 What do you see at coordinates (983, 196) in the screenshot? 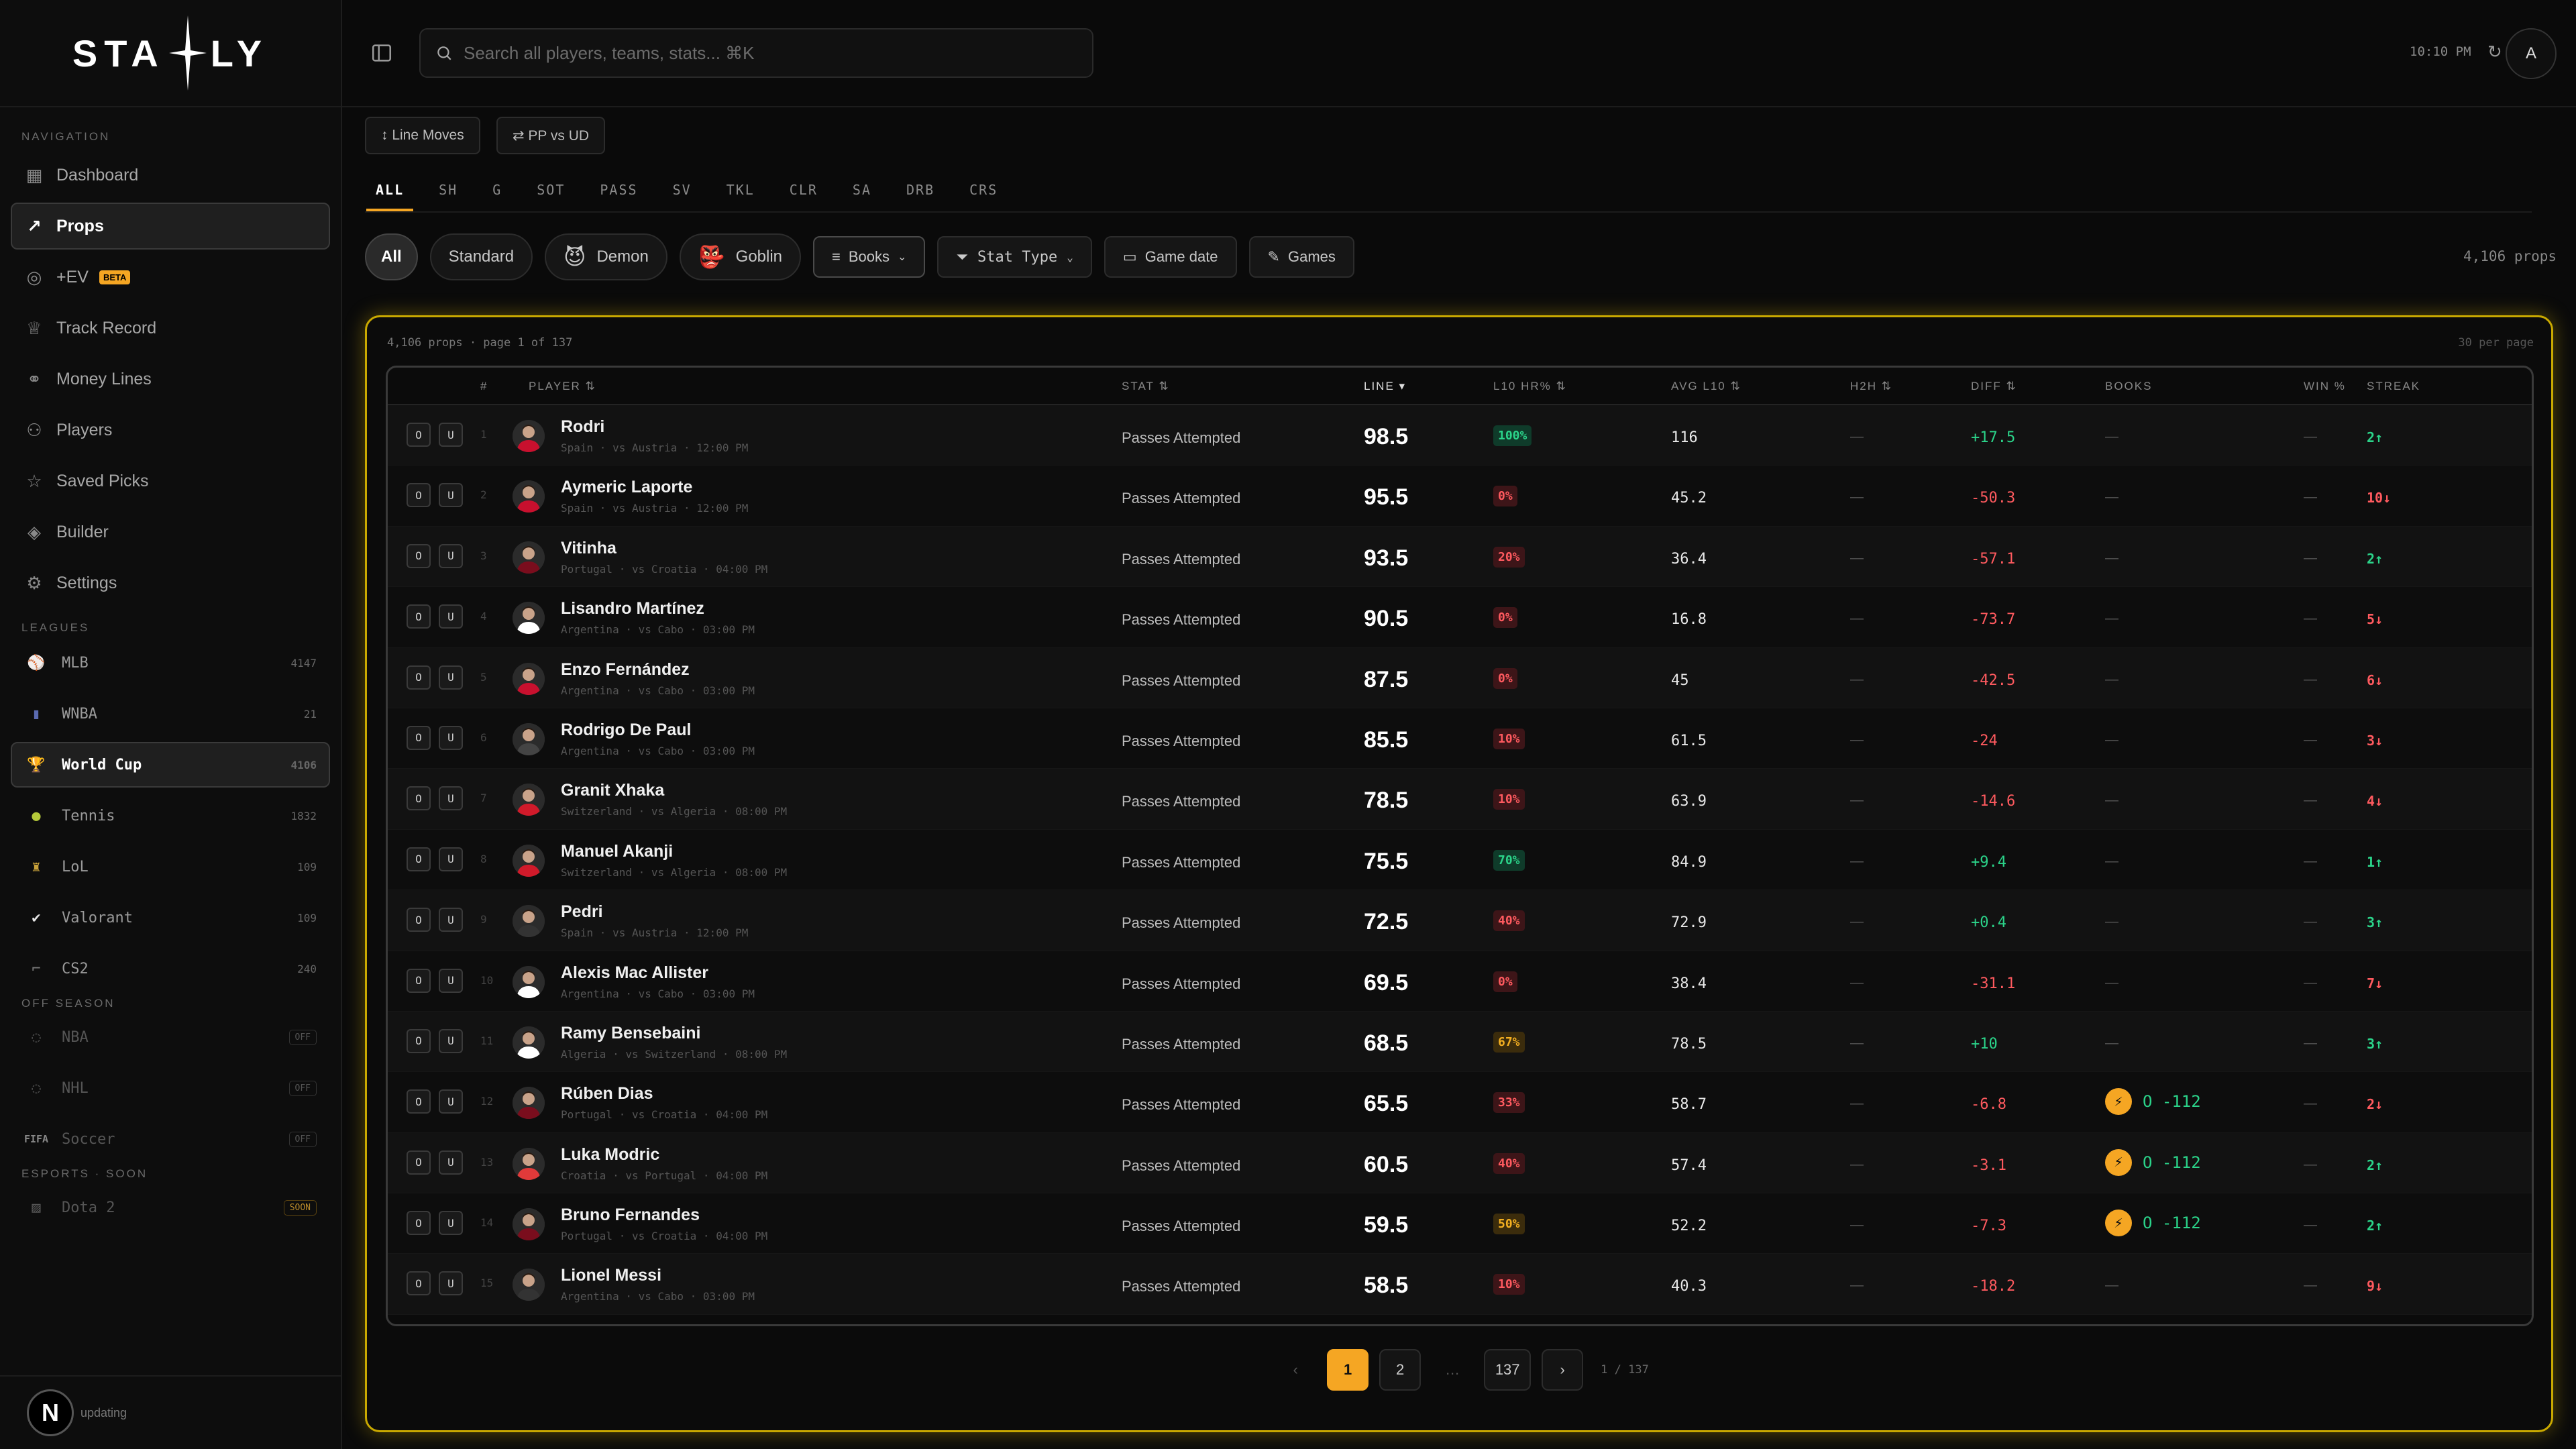
I see `tab-crs: CRS` at bounding box center [983, 196].